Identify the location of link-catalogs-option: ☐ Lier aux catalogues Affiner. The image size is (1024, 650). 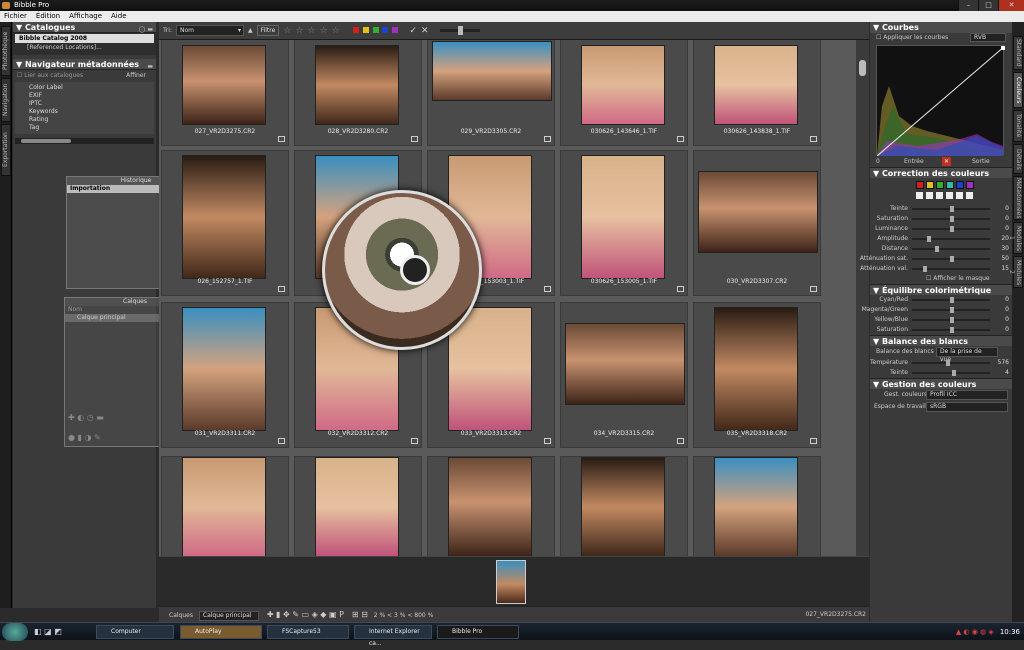
(84, 76).